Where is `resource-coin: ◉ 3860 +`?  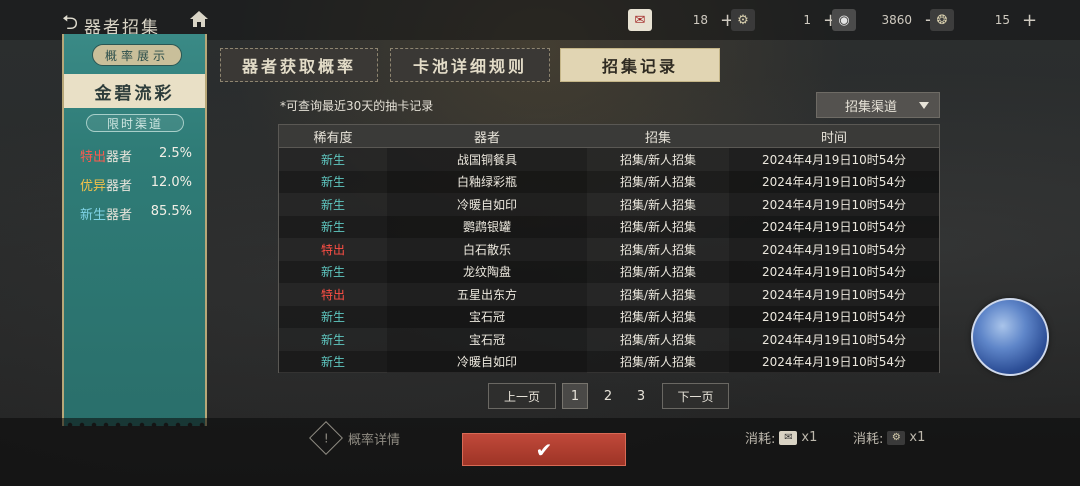 resource-coin: ◉ 3860 + is located at coordinates (885, 20).